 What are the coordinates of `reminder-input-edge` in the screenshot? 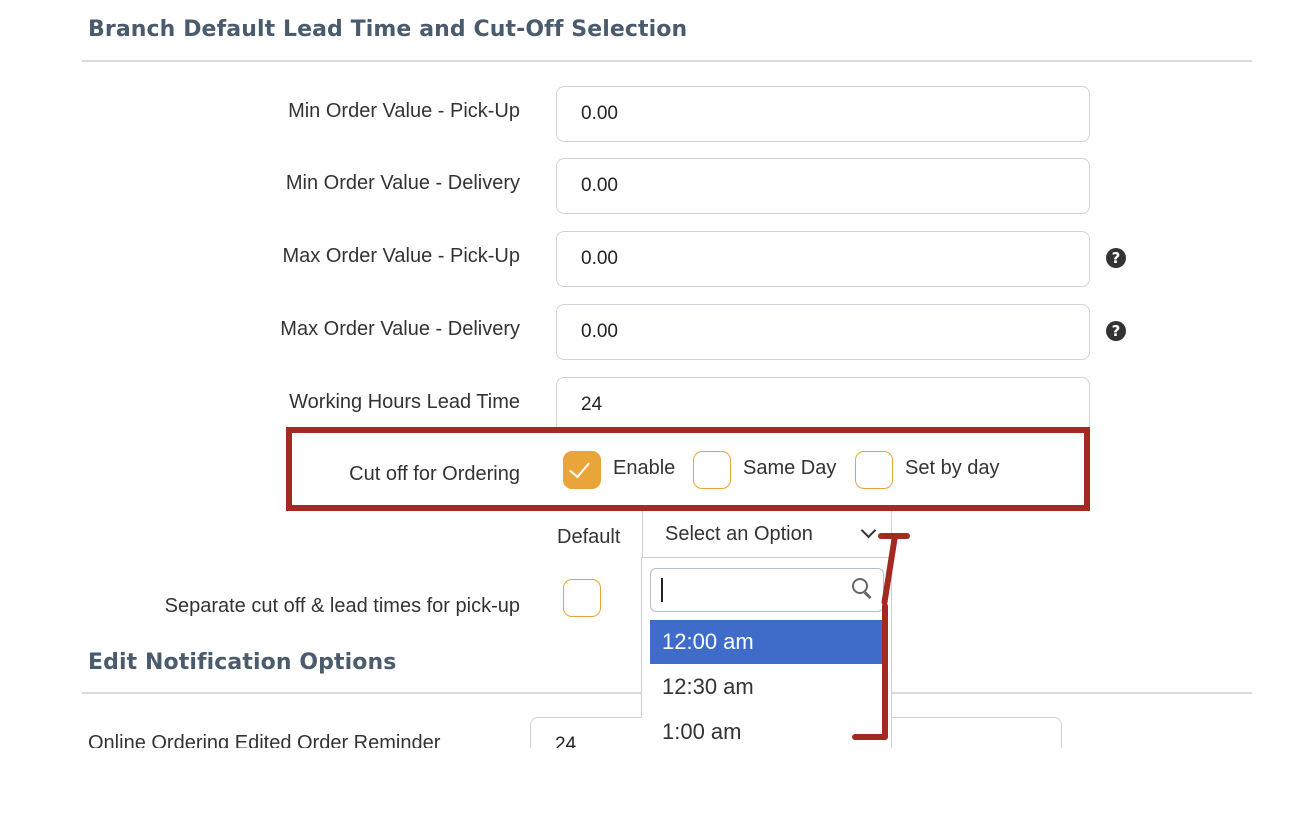 It's located at (977, 732).